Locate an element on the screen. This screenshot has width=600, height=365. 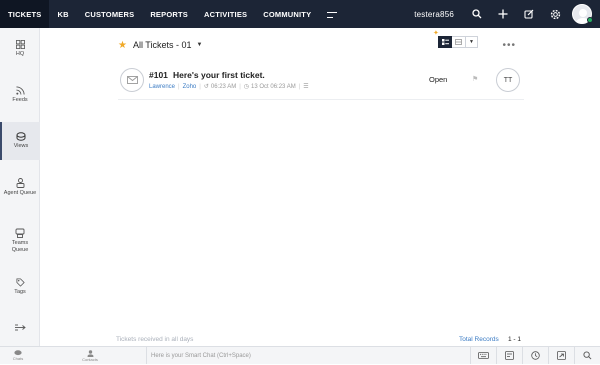
sidebar-item-feeds: Feeds is located at coordinates (20, 95).